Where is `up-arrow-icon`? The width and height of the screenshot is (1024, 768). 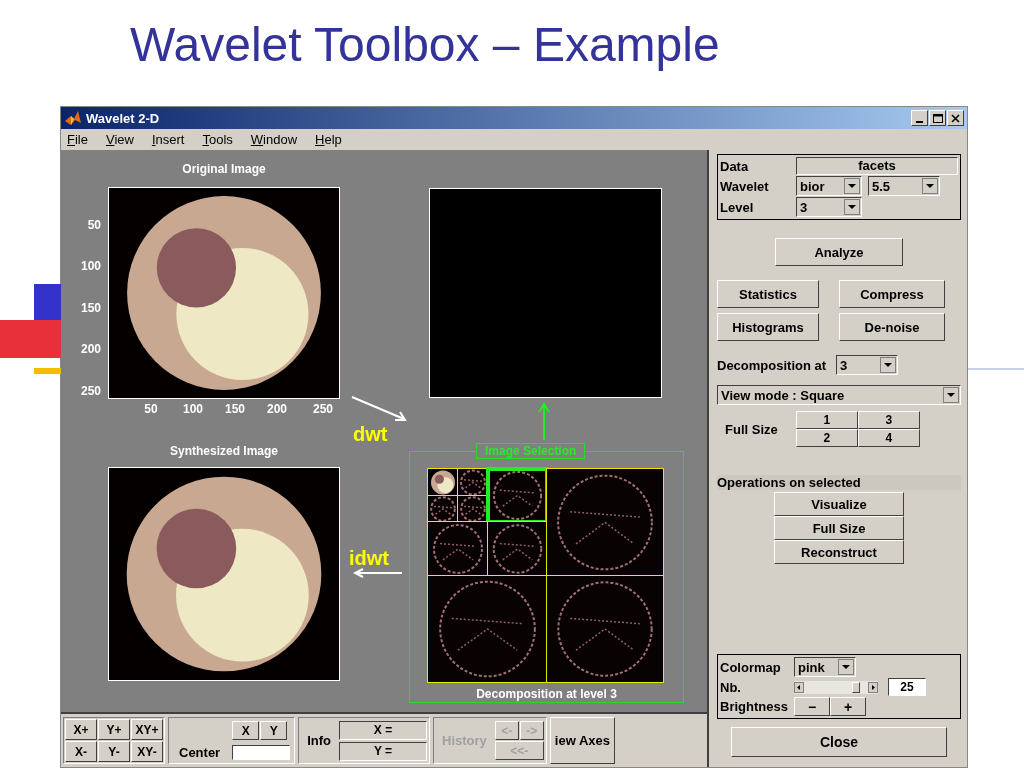
up-arrow-icon is located at coordinates (544, 421).